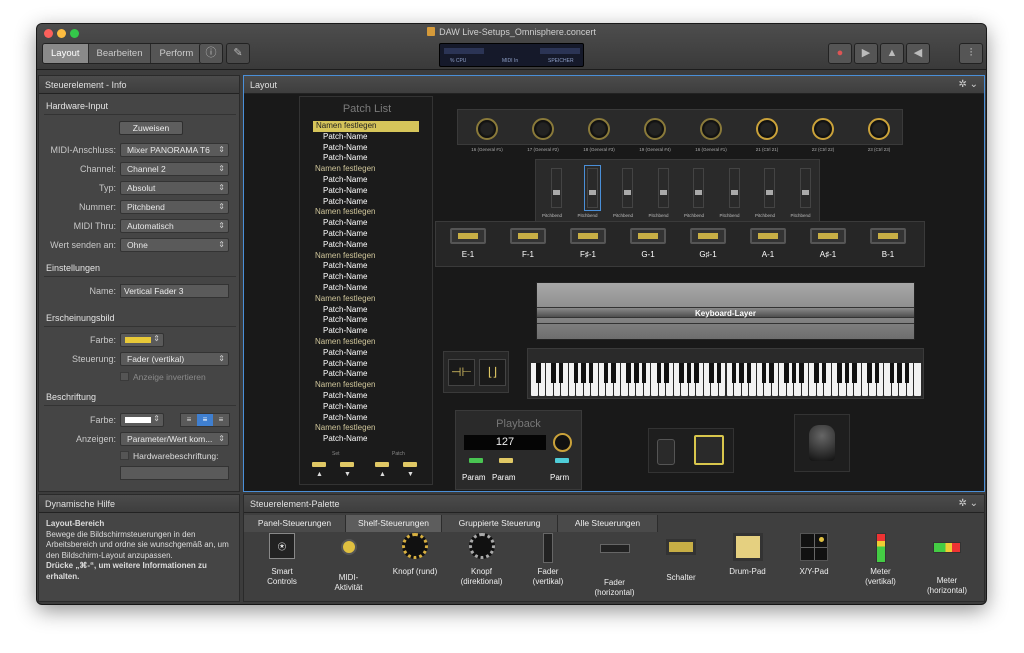 This screenshot has height=653, width=1024. What do you see at coordinates (492, 372) in the screenshot?
I see `mod-wheel-icon: ⌊⌋` at bounding box center [492, 372].